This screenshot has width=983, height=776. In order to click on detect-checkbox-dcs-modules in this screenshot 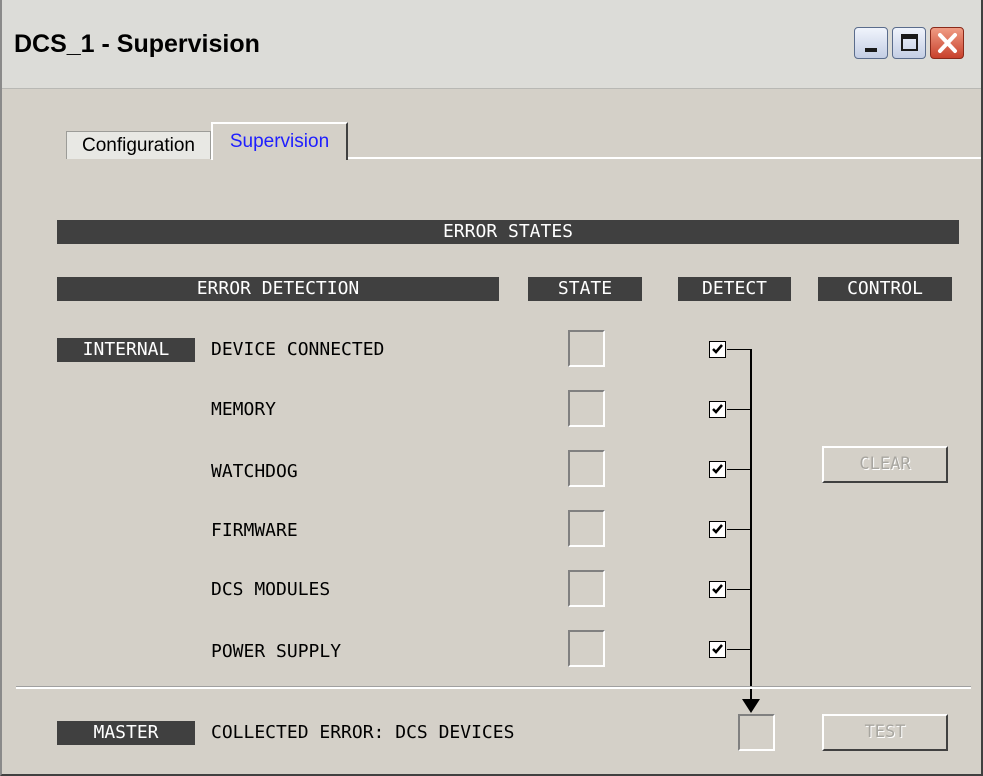, I will do `click(717, 589)`.